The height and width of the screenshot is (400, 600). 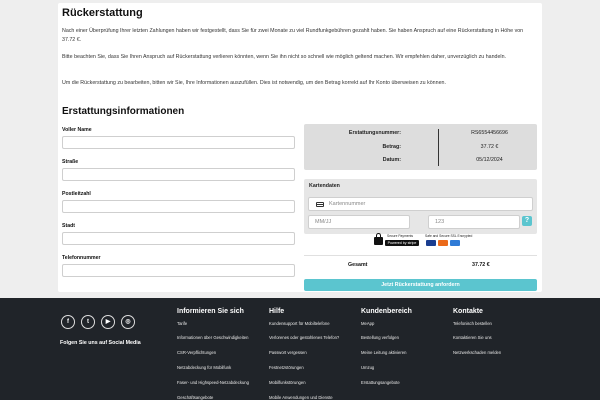 I want to click on mastercard-icon, so click(x=443, y=243).